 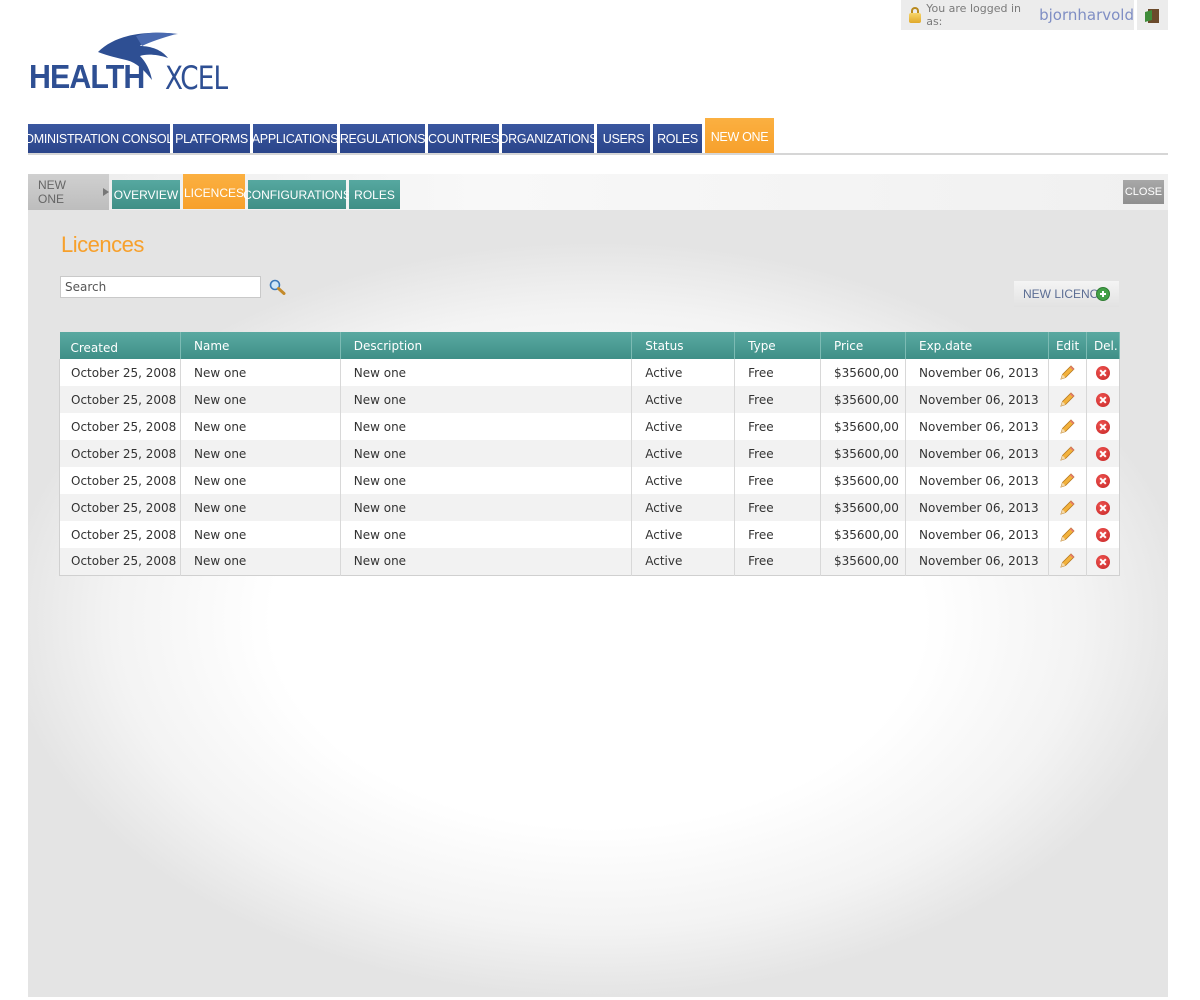 What do you see at coordinates (778, 345) in the screenshot?
I see `column-header-type: Type` at bounding box center [778, 345].